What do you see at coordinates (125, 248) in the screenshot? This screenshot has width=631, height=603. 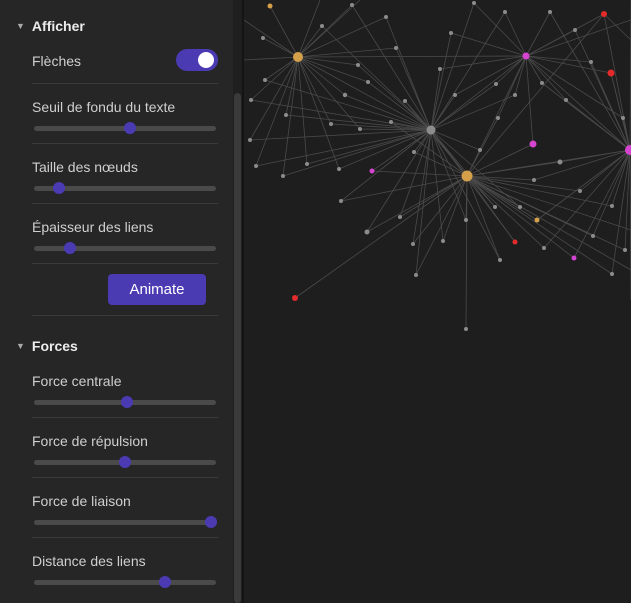 I see `link-thickness-slider` at bounding box center [125, 248].